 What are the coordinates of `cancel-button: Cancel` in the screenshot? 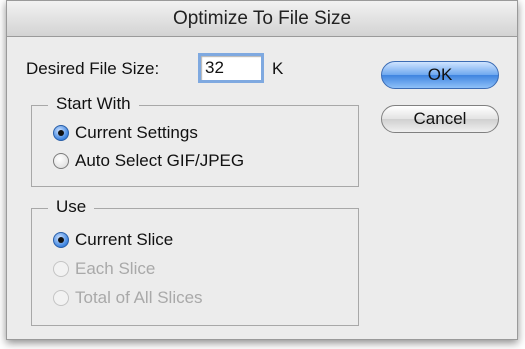 It's located at (440, 119).